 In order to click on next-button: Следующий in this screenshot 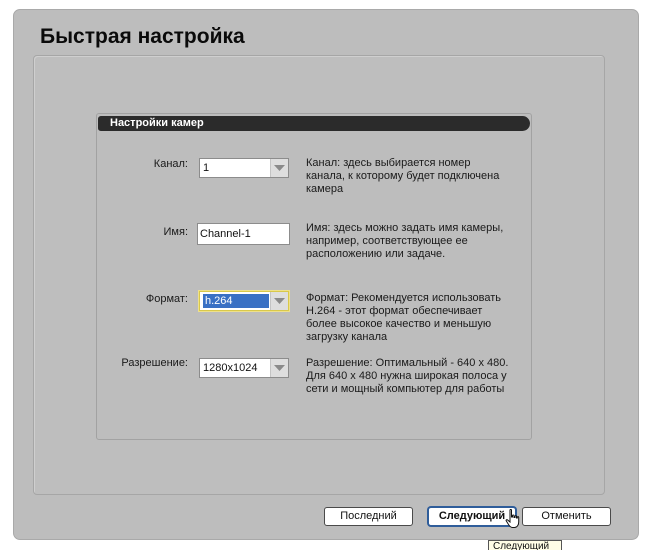, I will do `click(472, 516)`.